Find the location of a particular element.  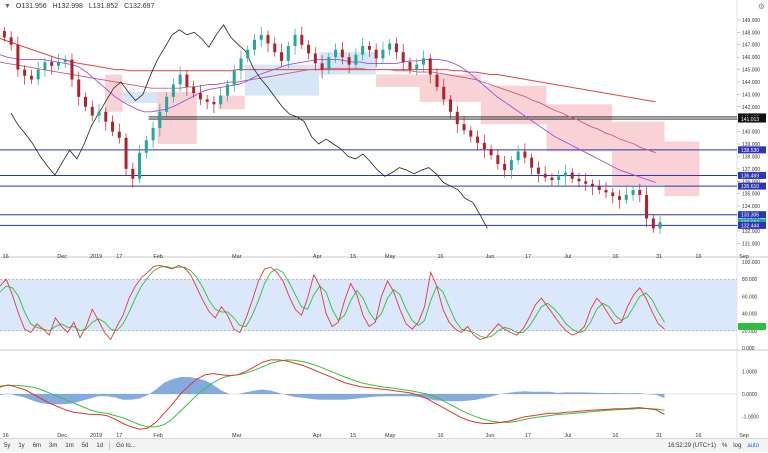

level-price-label: 132.444 is located at coordinates (750, 226).